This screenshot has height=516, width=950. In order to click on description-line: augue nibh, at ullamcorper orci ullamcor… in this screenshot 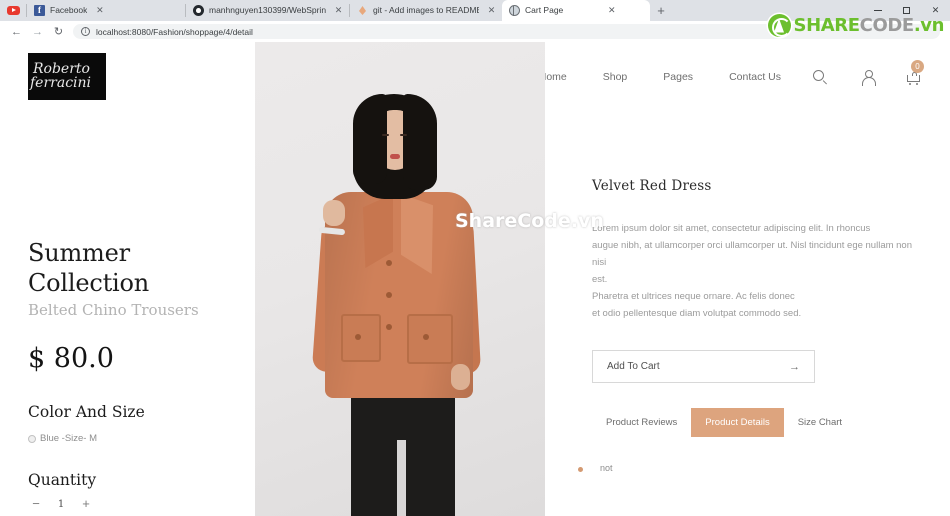, I will do `click(752, 254)`.